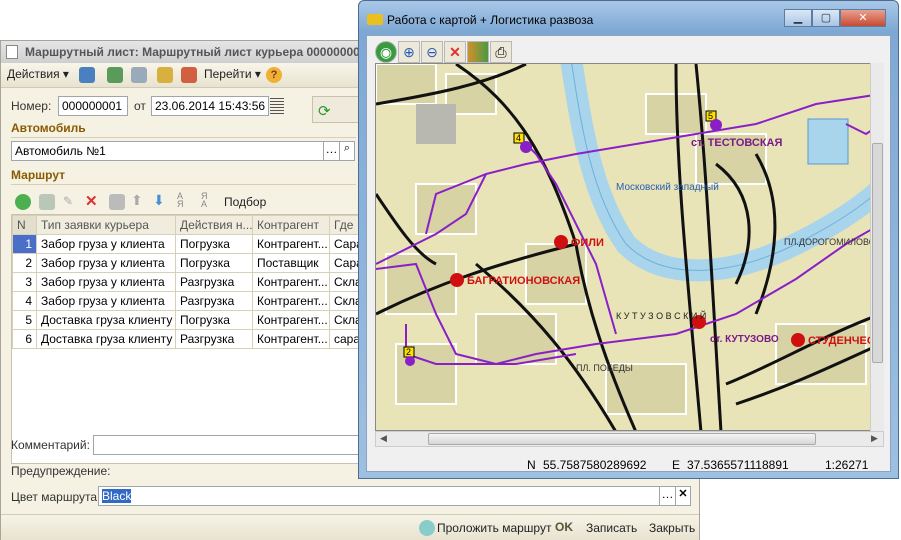 Image resolution: width=901 pixels, height=540 pixels. Describe the element at coordinates (383, 438) in the screenshot. I see `scroll-left-arrow: ◀` at that location.